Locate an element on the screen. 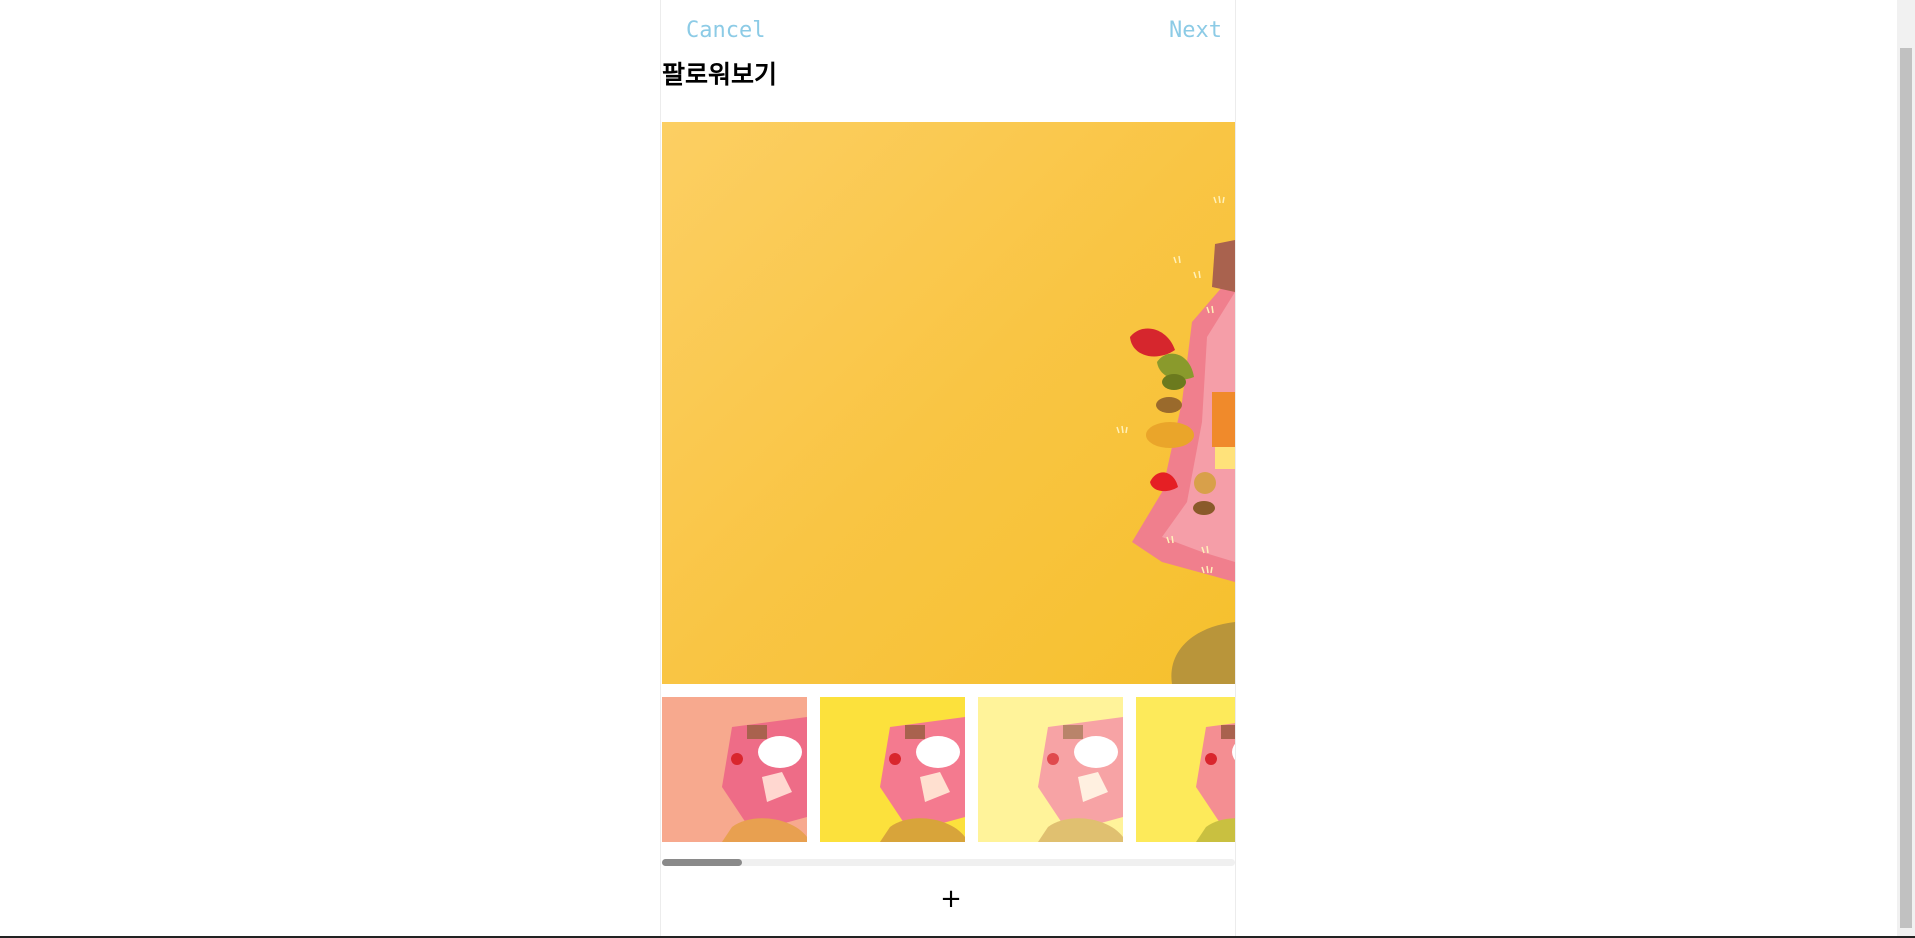  filter-thumbnail-bright-yellow is located at coordinates (892, 769).